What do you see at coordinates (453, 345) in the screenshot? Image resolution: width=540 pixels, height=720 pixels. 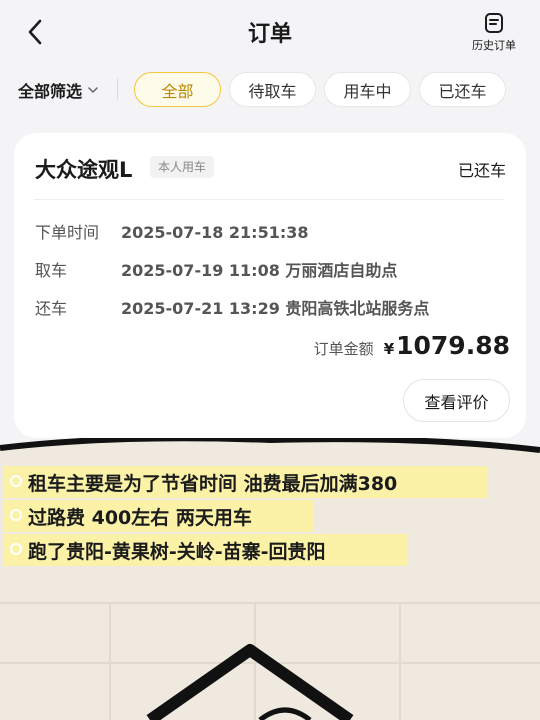 I see `amount-value: 1079.88` at bounding box center [453, 345].